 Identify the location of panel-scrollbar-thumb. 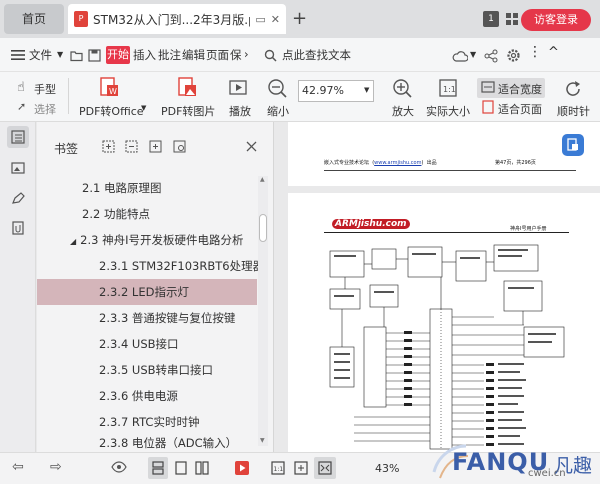
(263, 228).